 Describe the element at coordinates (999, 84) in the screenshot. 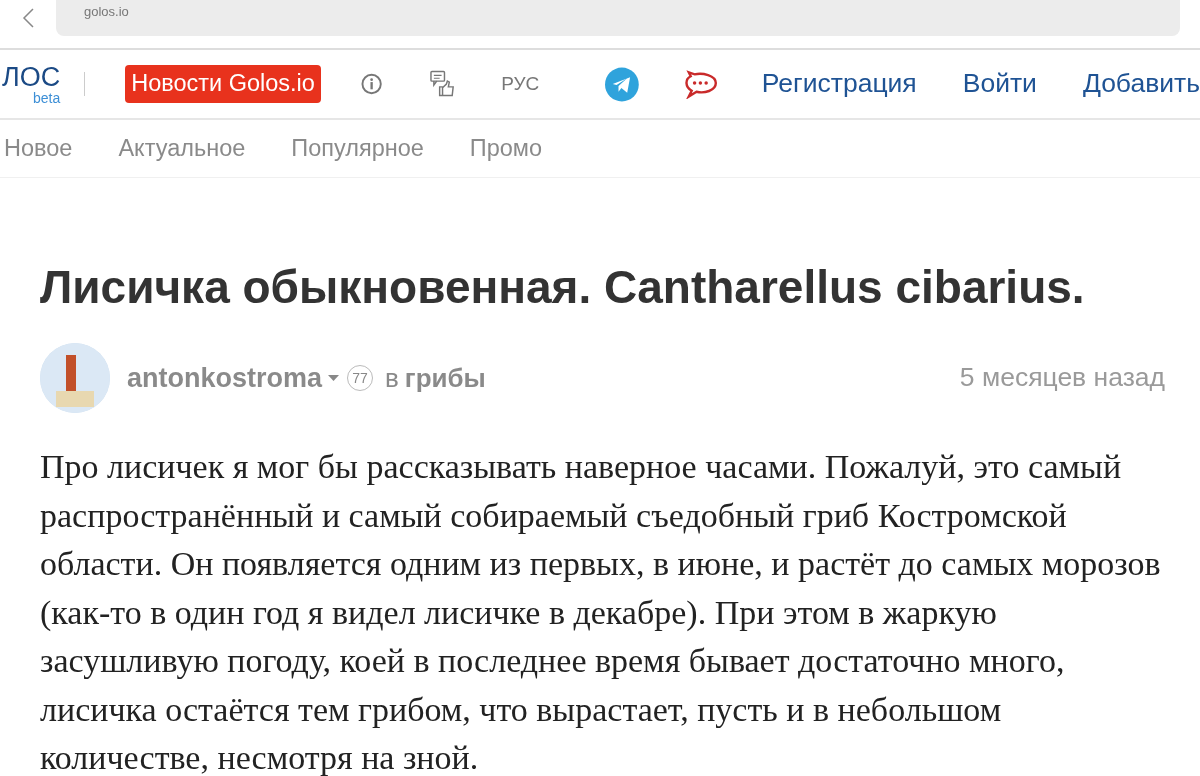

I see `nav-link: Войти` at that location.